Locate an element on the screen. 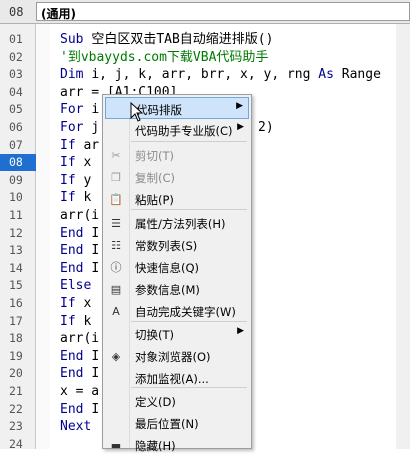  indicator-margin is located at coordinates (43, 236).